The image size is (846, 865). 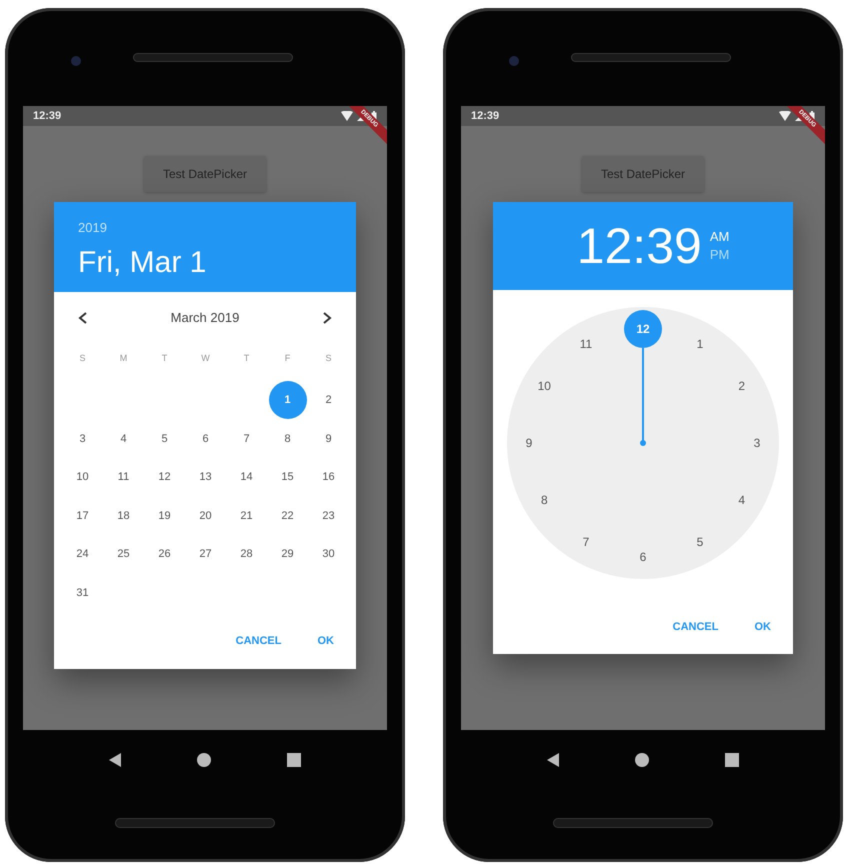 What do you see at coordinates (741, 500) in the screenshot?
I see `hour-number: 4` at bounding box center [741, 500].